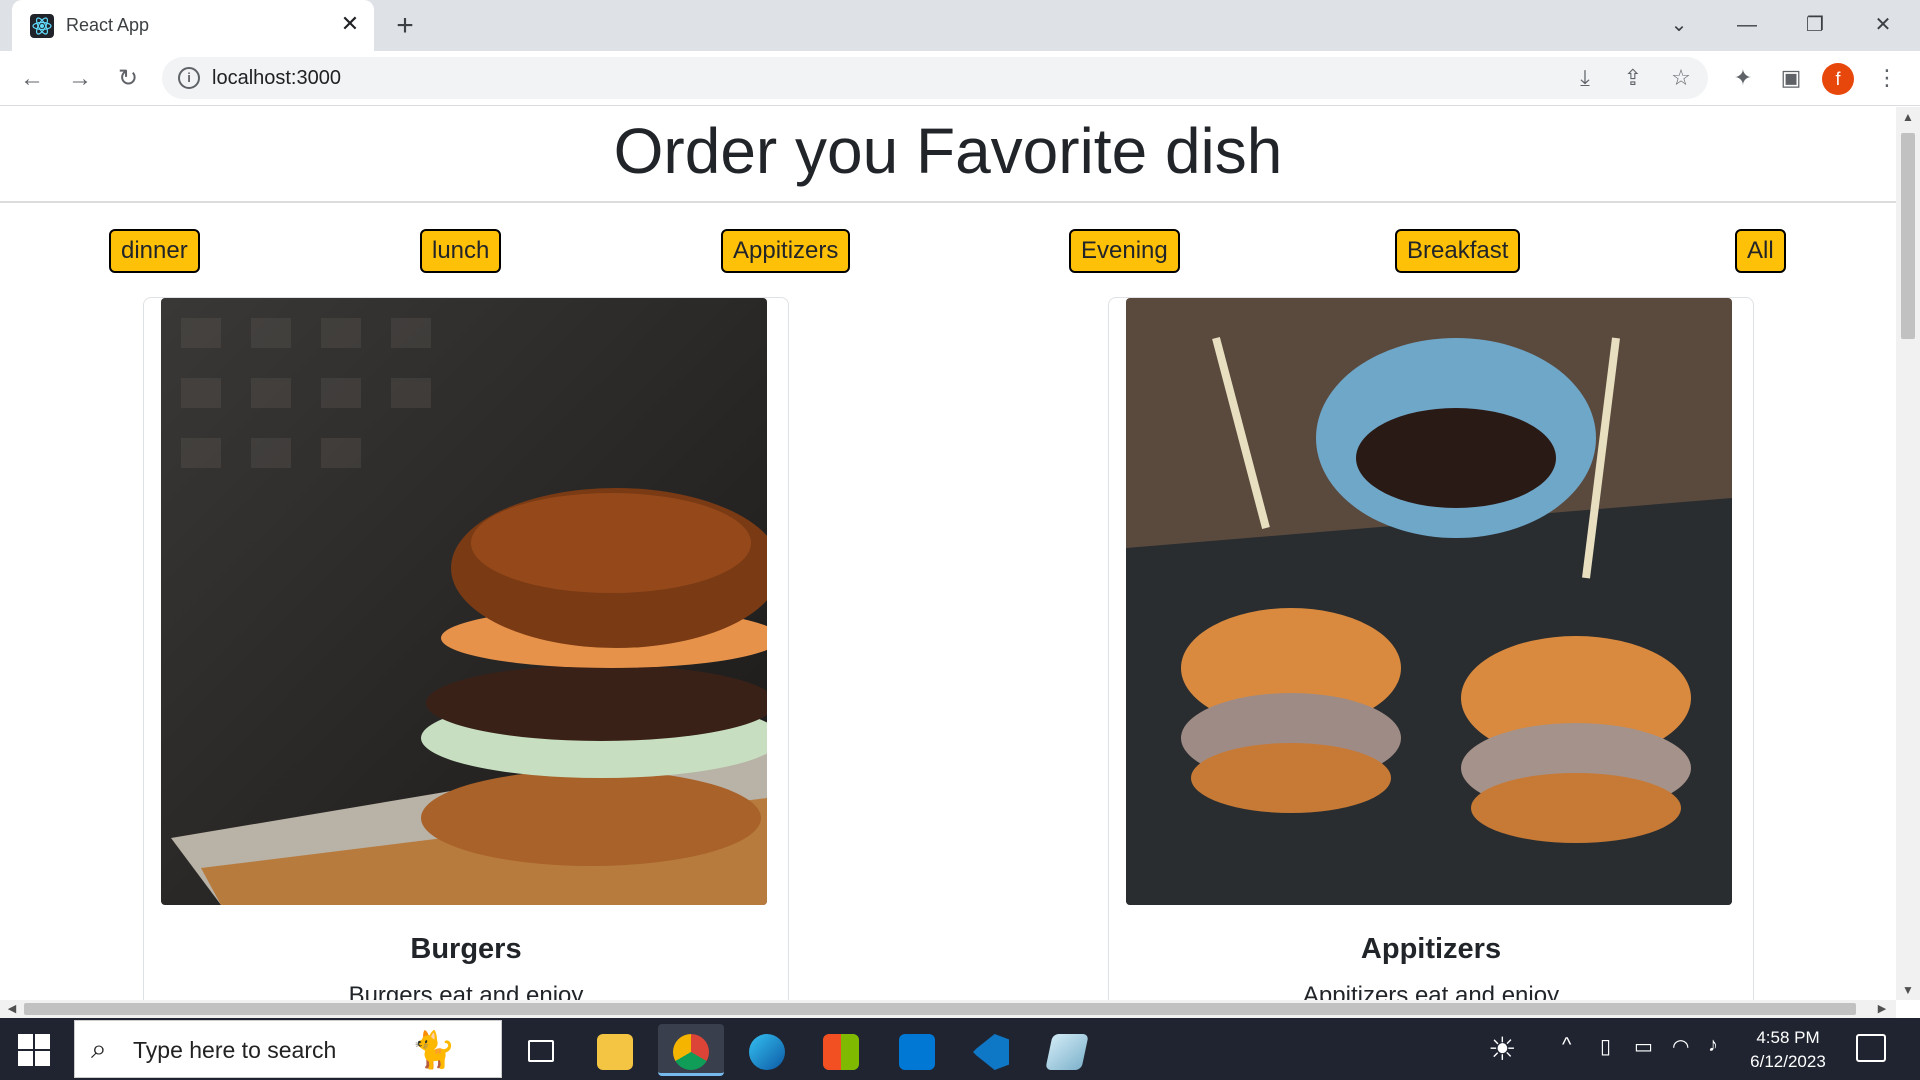  What do you see at coordinates (1458, 251) in the screenshot?
I see `category-button-breakfast: Breakfast` at bounding box center [1458, 251].